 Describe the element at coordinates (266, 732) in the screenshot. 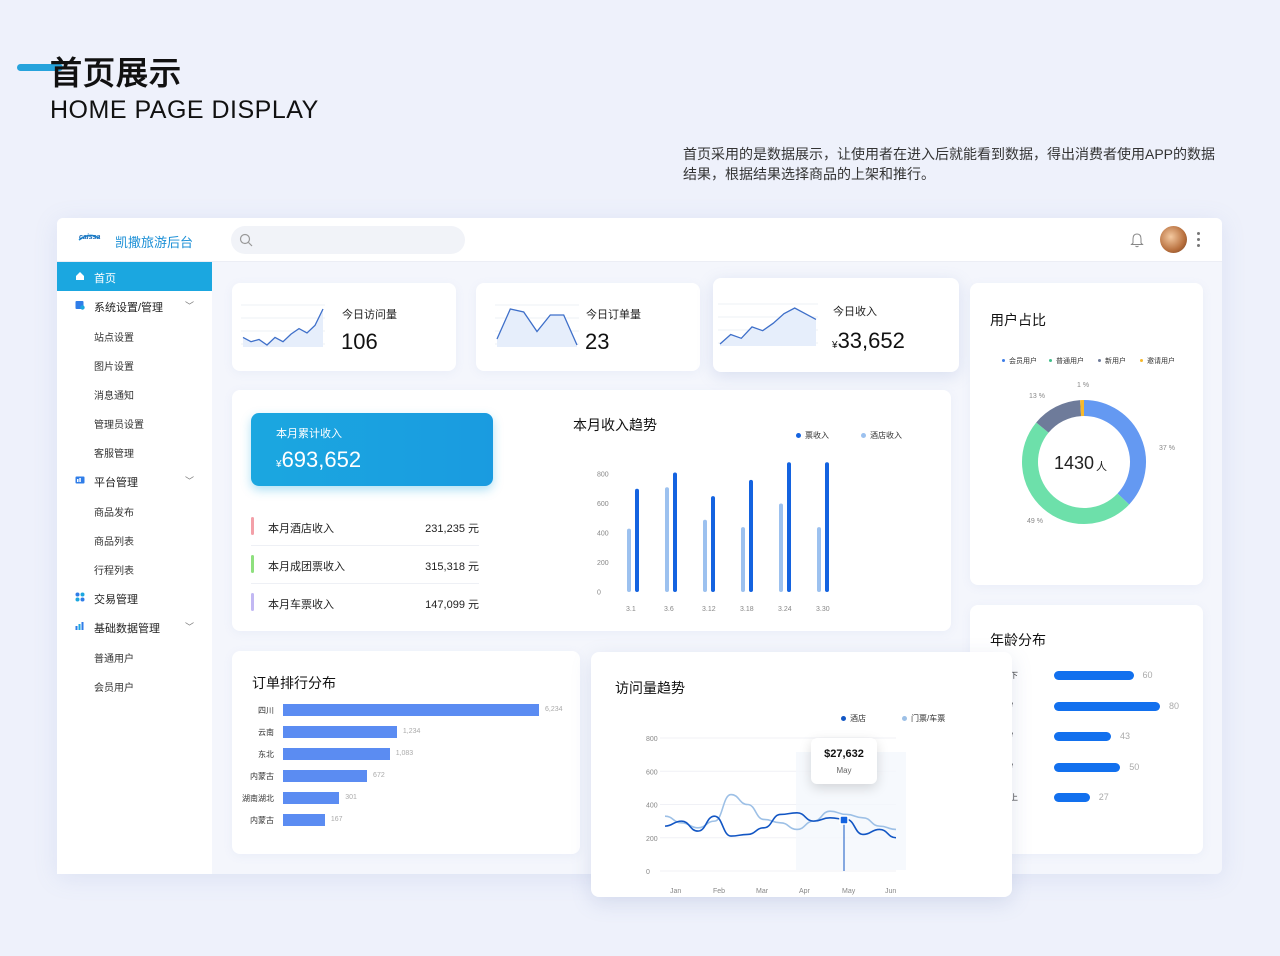

I see `ranking-label: 云南` at that location.